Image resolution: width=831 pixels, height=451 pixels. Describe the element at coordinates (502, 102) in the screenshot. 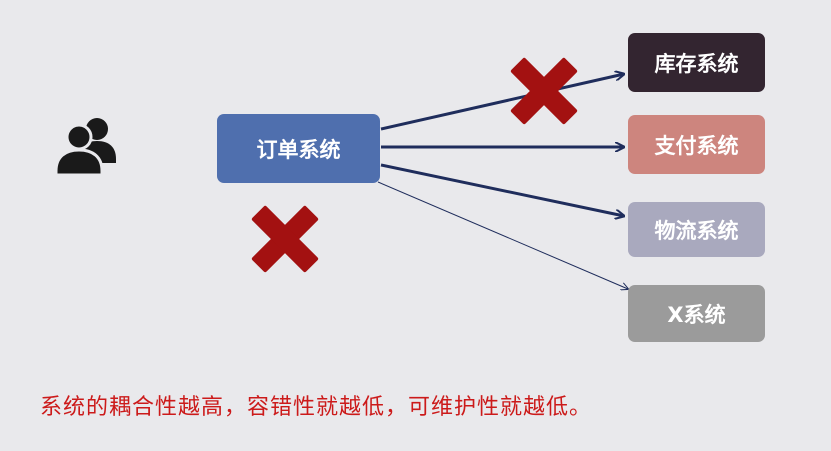

I see `arrow-to-inventory` at that location.